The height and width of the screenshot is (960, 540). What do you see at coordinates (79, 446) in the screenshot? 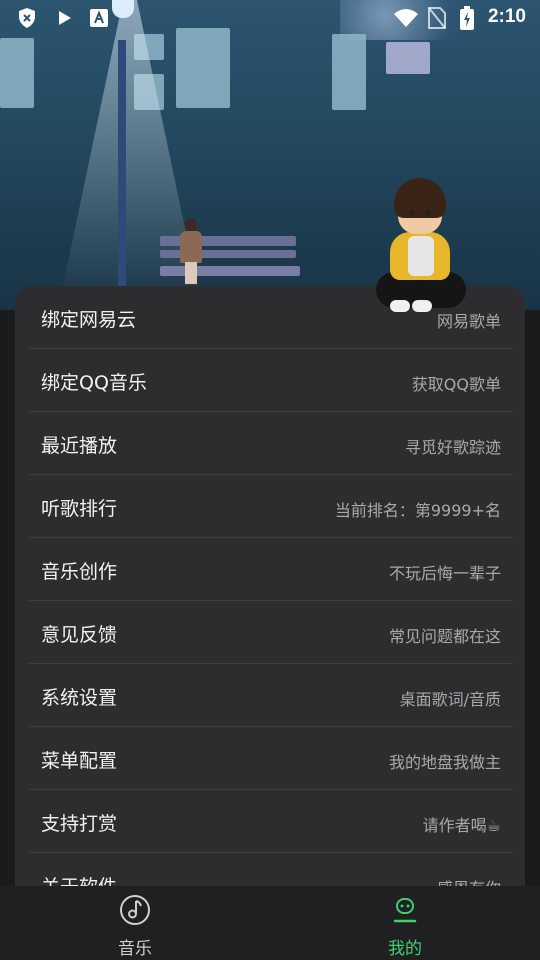
I see `menu-item-label: 最近播放` at bounding box center [79, 446].